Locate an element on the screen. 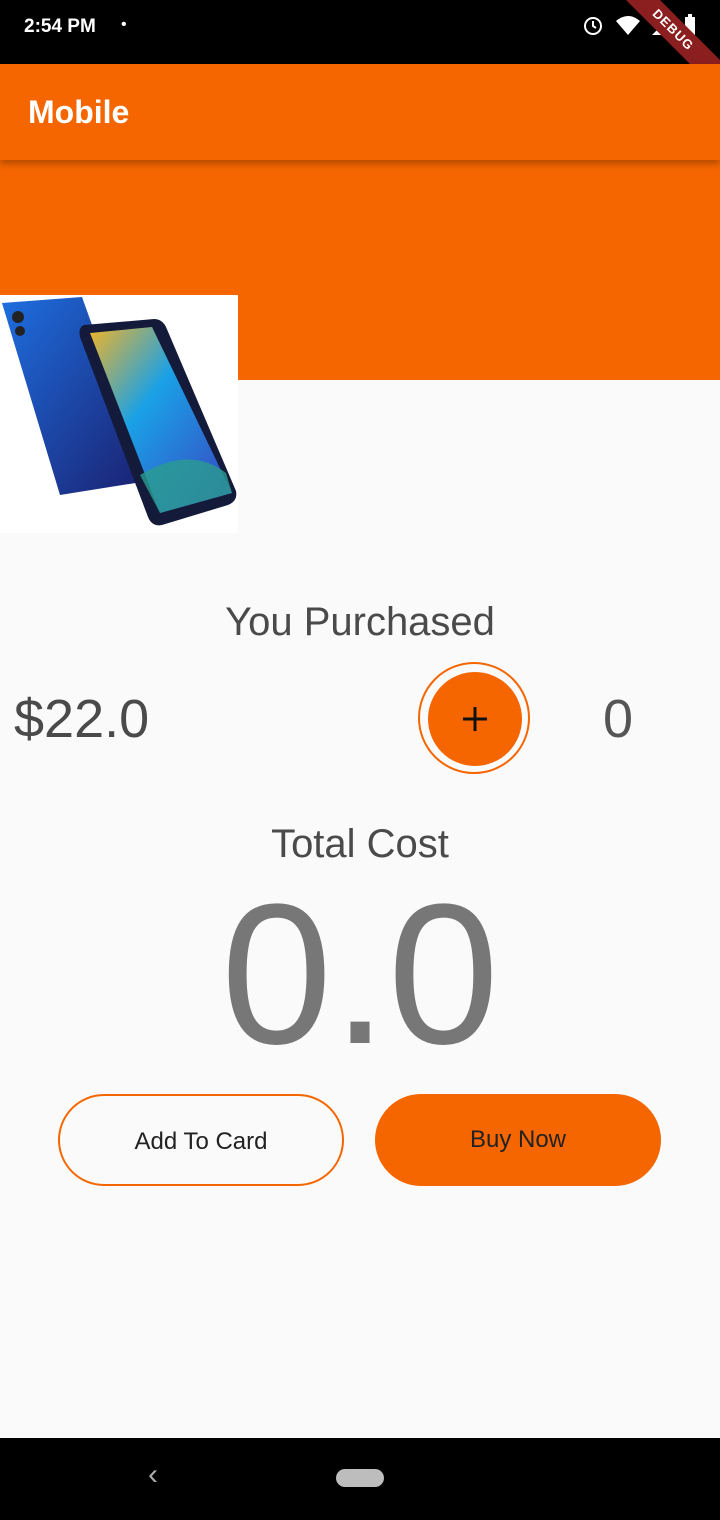 The width and height of the screenshot is (720, 1520). purchased-label: You Purchased is located at coordinates (360, 622).